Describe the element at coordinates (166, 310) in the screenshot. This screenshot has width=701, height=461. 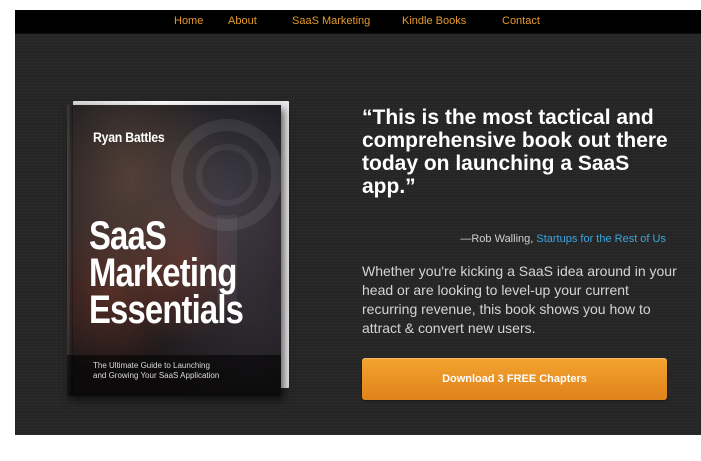
I see `book-title-line: Essentials` at that location.